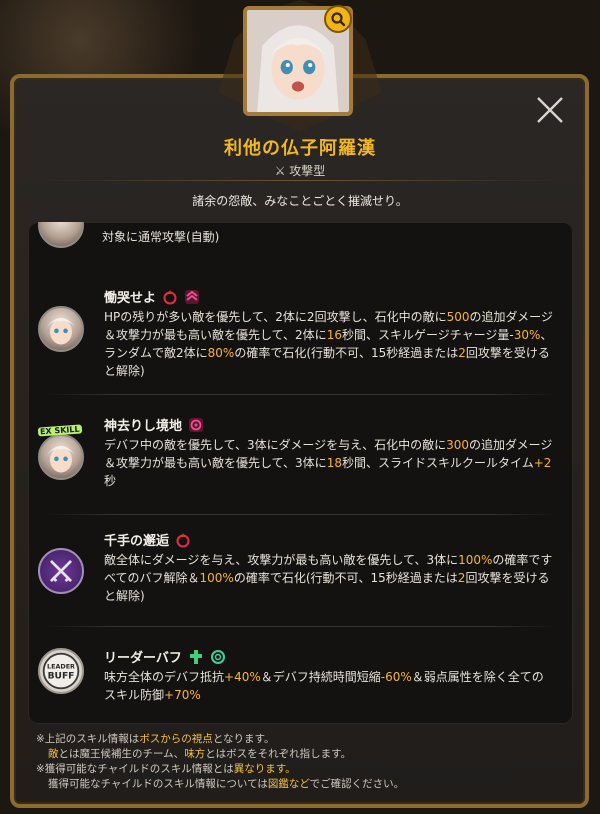 The width and height of the screenshot is (600, 814). What do you see at coordinates (275, 317) in the screenshot?
I see `text-segment: HPの残りが多い敵を優先して、2体に2回攻撃し、石化中の敵に` at bounding box center [275, 317].